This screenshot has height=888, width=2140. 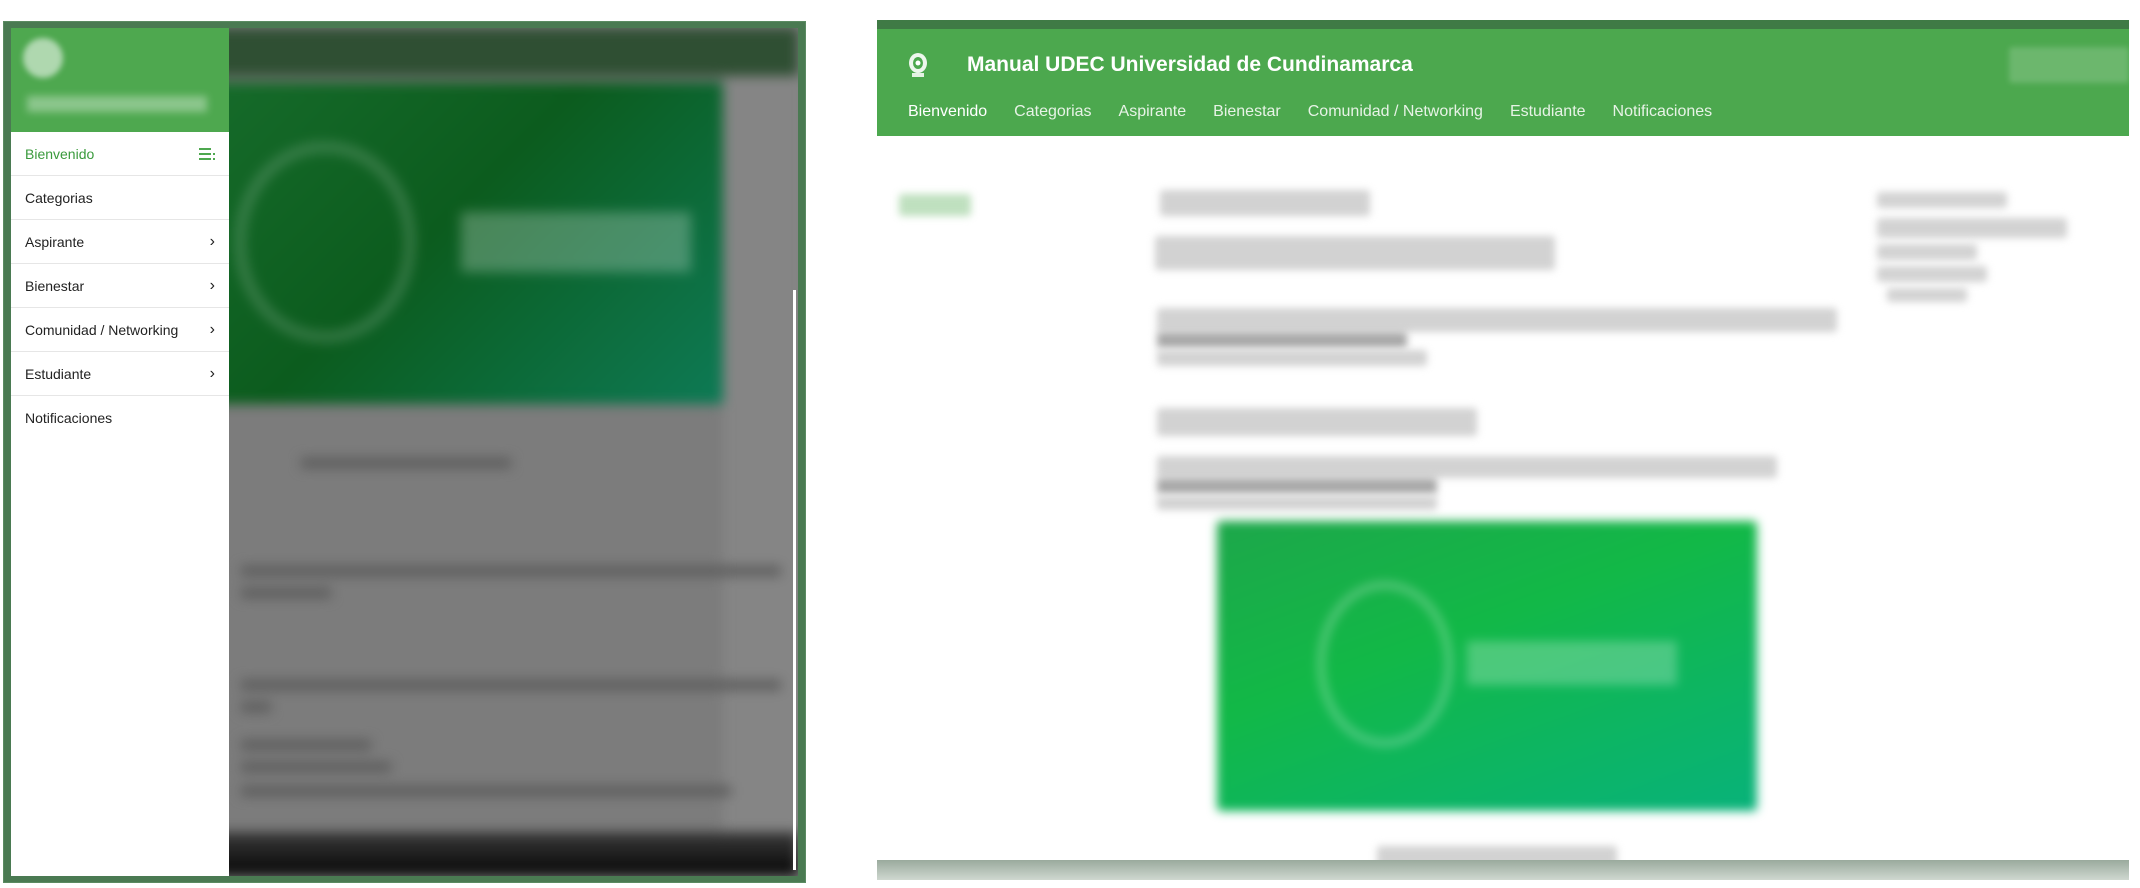 I want to click on search-box, so click(x=2069, y=65).